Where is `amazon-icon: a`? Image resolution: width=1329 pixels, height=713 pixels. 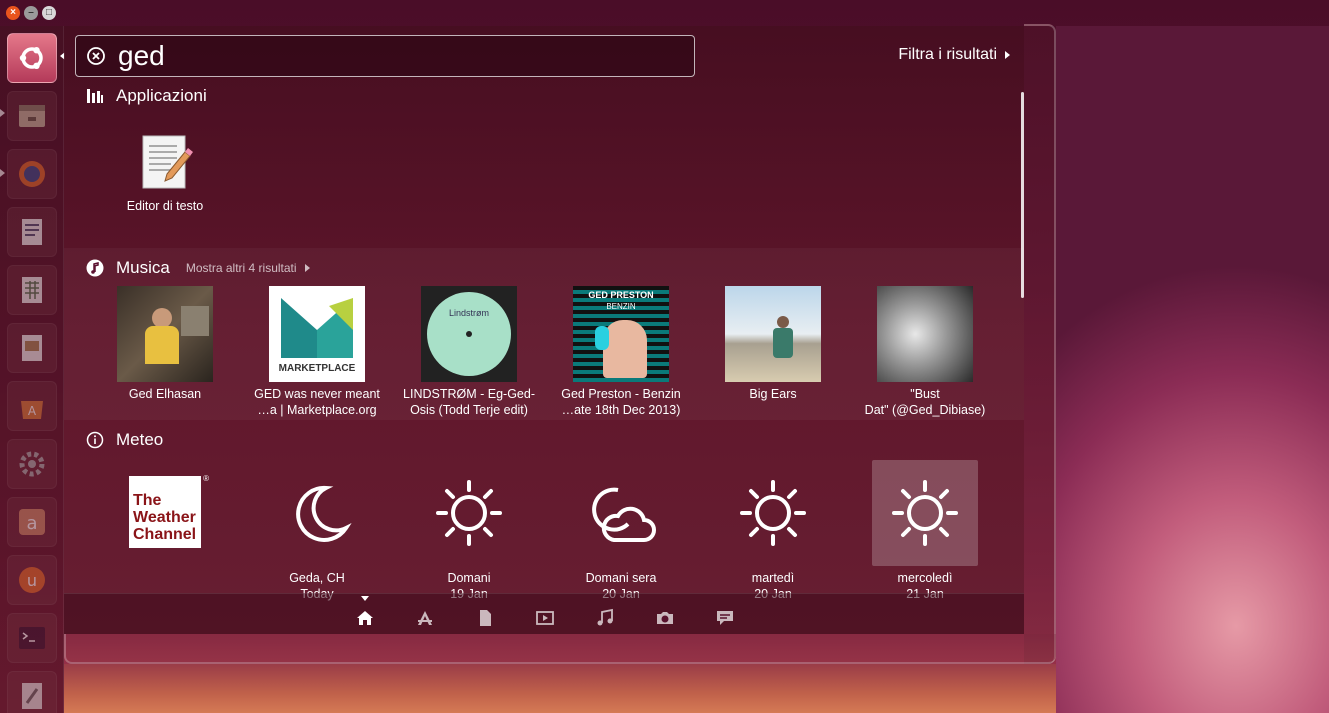 amazon-icon: a is located at coordinates (32, 522).